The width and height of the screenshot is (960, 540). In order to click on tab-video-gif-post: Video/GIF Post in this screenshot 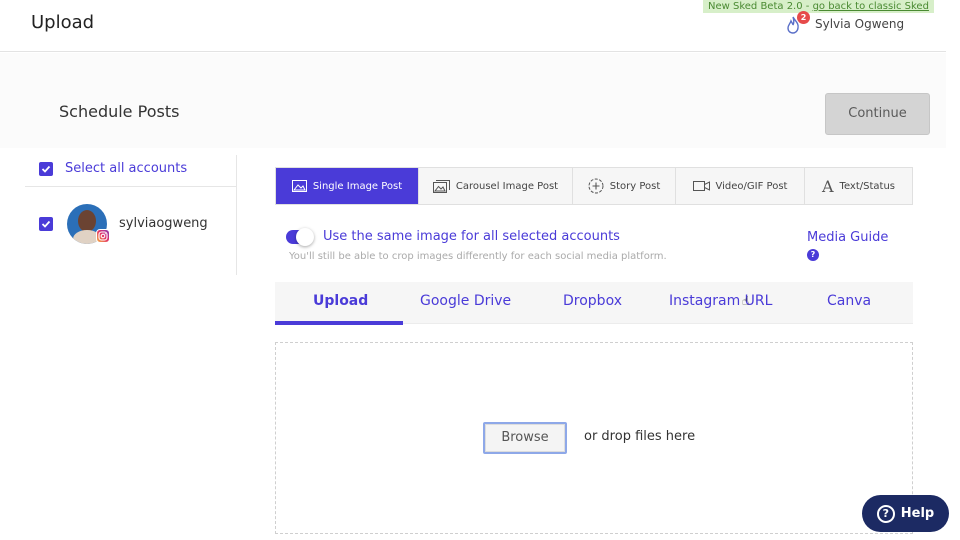, I will do `click(740, 186)`.